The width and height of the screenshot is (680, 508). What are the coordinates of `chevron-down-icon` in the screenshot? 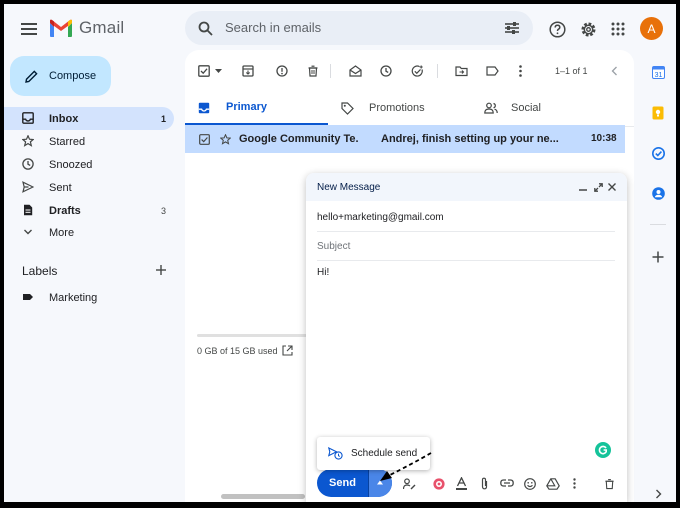 It's located at (28, 232).